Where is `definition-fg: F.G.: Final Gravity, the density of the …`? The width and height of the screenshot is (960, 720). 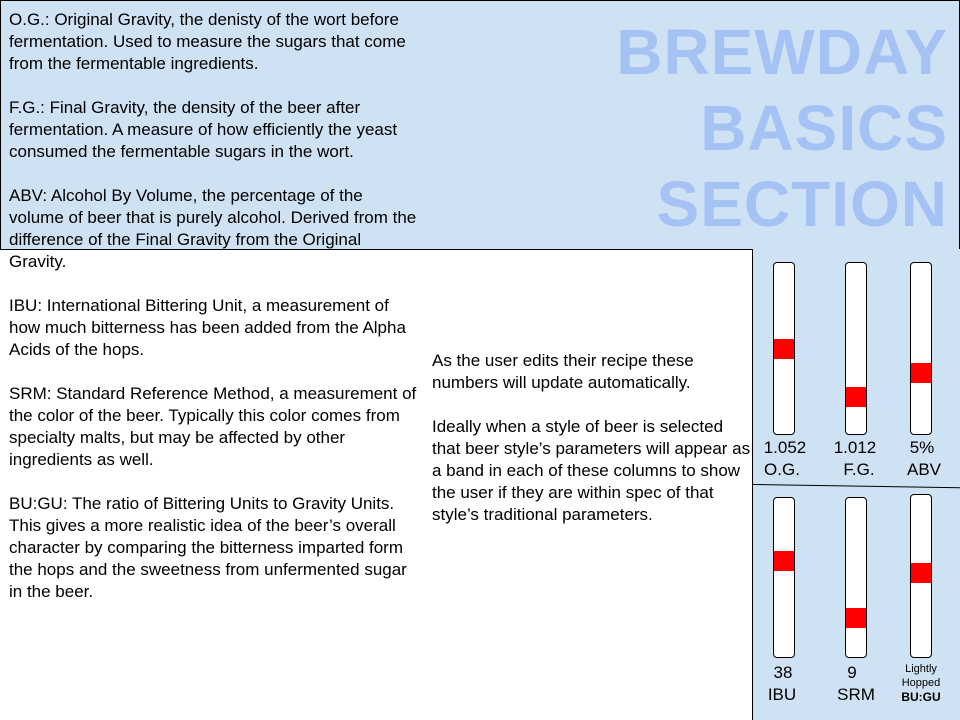 definition-fg: F.G.: Final Gravity, the density of the … is located at coordinates (203, 129).